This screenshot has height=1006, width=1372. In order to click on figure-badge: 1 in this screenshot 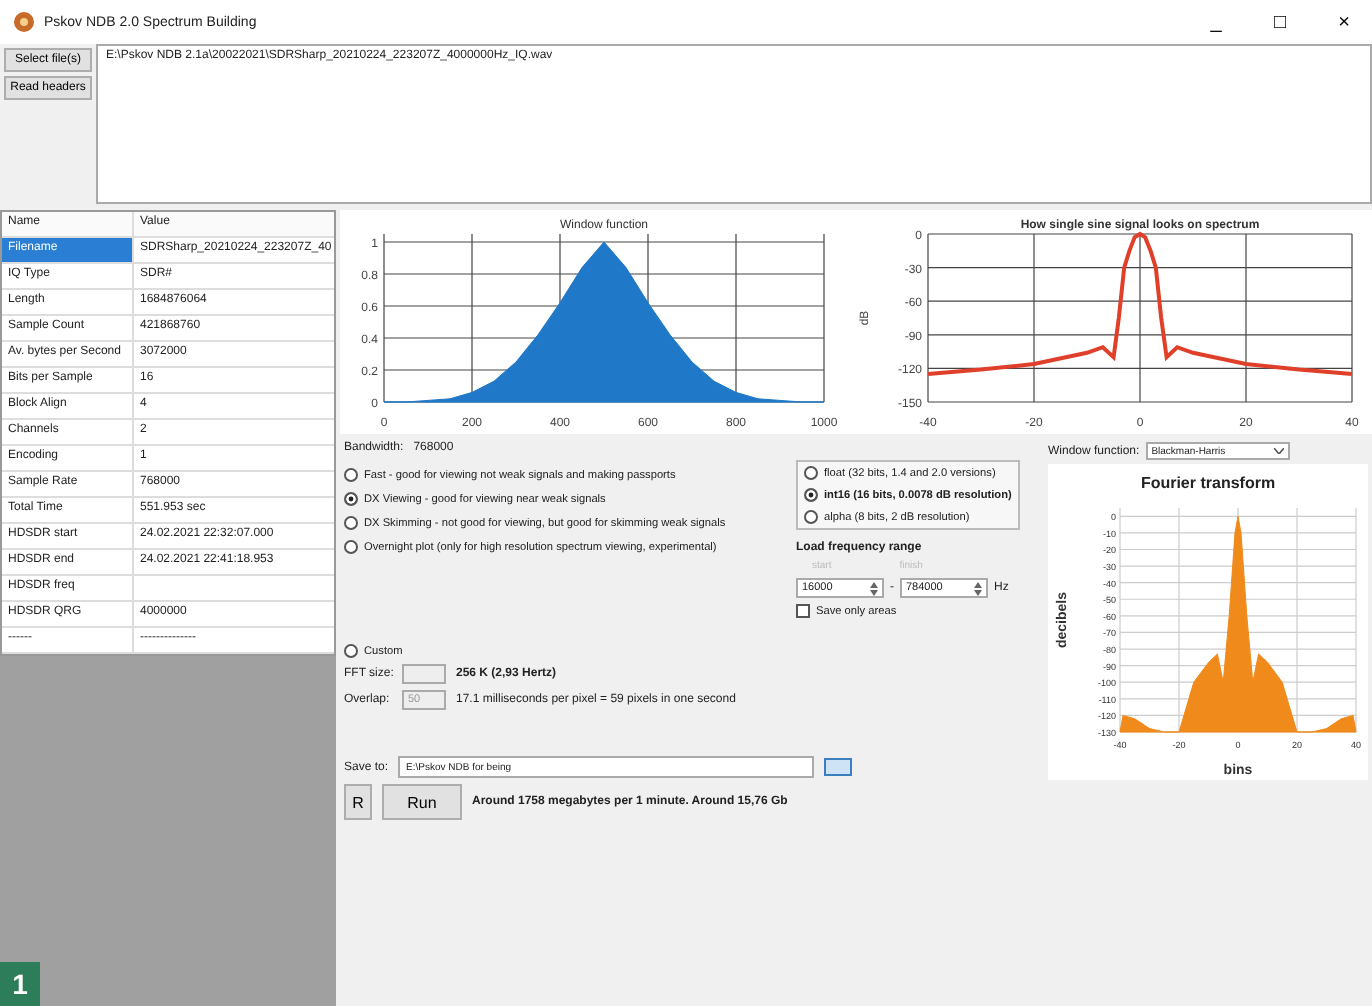, I will do `click(20, 984)`.